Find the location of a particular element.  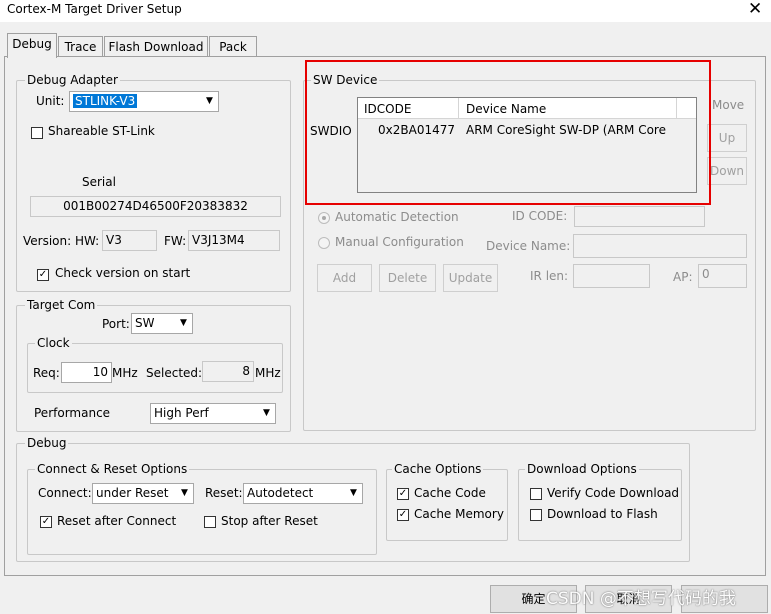

move-up-button: Up is located at coordinates (727, 138).